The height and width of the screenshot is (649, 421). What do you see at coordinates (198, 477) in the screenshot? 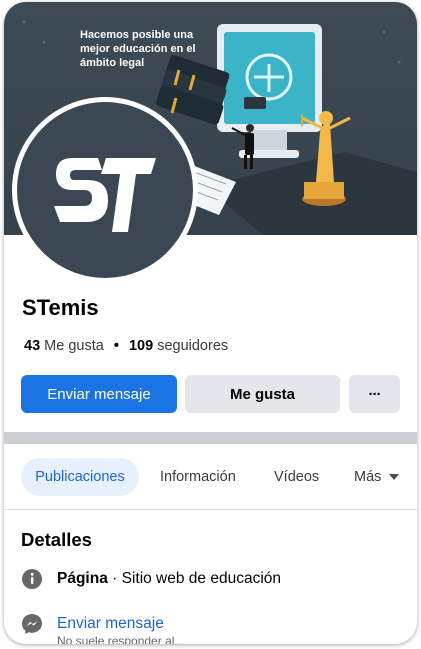
I see `tab-informacion: Información` at bounding box center [198, 477].